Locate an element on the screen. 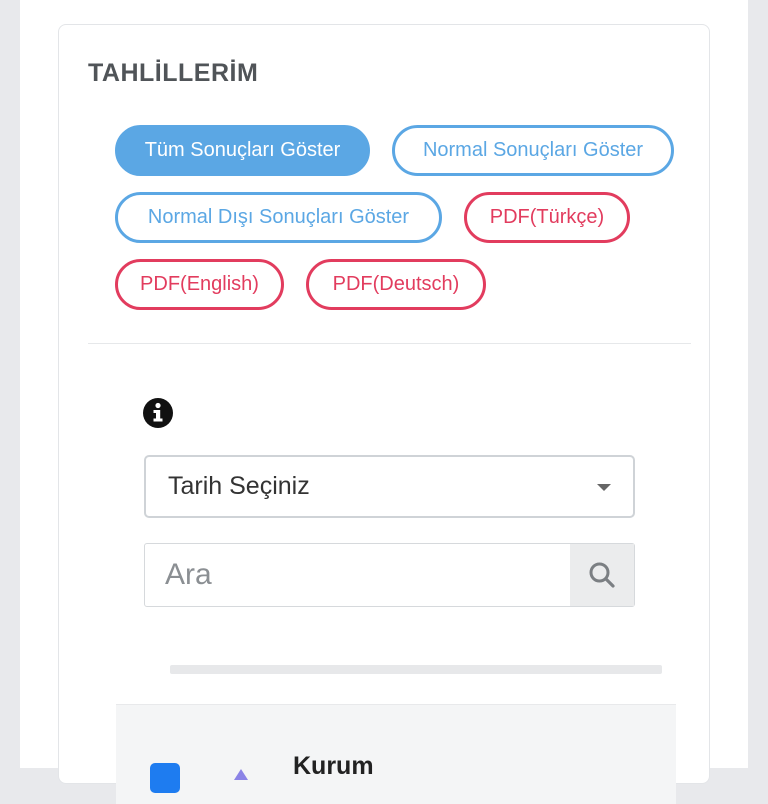 The height and width of the screenshot is (804, 768). show-normal-results-button: Normal Sonuçları Göster is located at coordinates (533, 150).